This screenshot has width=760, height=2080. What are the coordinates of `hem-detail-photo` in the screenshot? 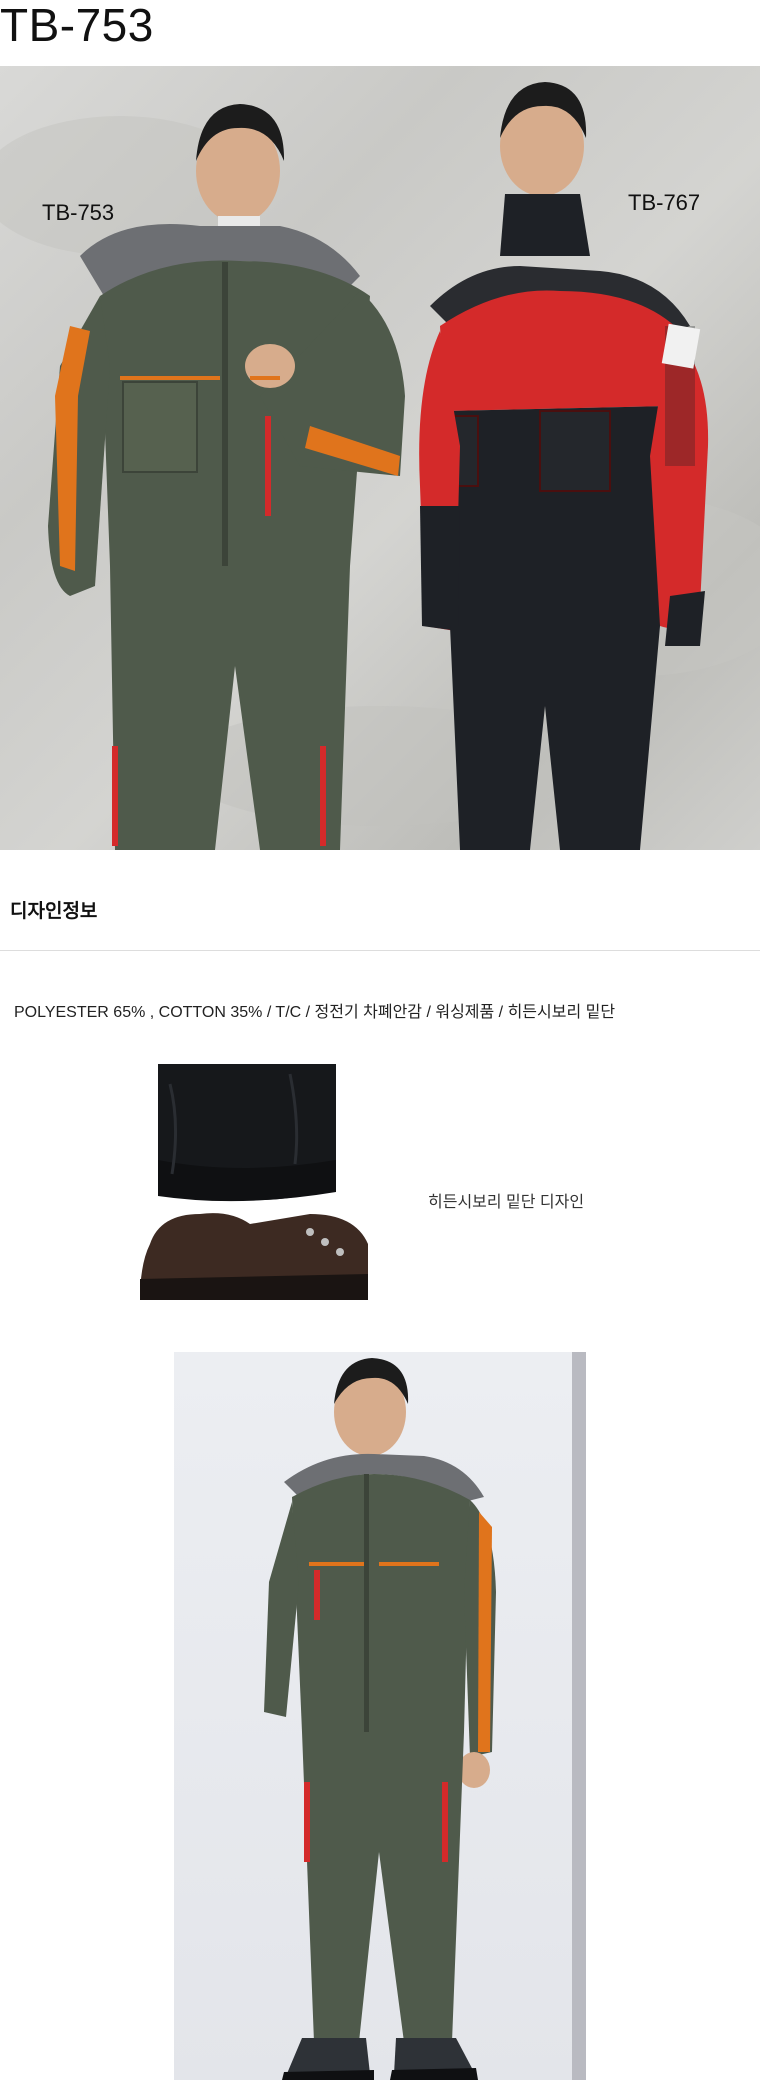 It's located at (254, 1182).